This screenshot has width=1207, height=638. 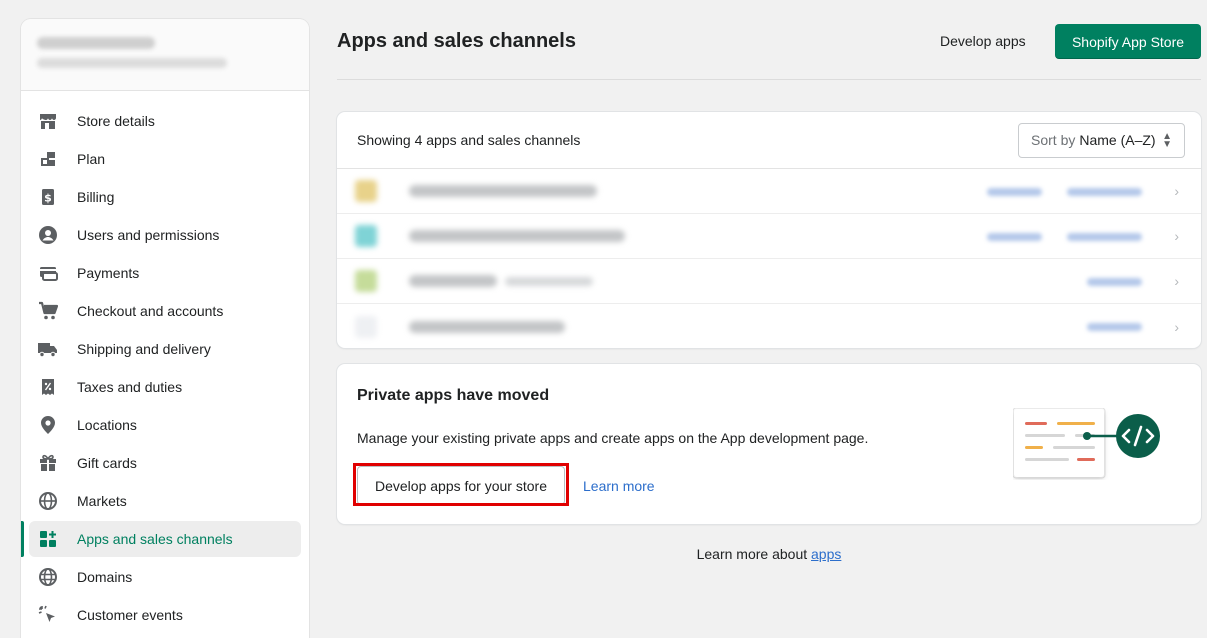 What do you see at coordinates (165, 273) in the screenshot?
I see `sidebar-item-payments: Payments` at bounding box center [165, 273].